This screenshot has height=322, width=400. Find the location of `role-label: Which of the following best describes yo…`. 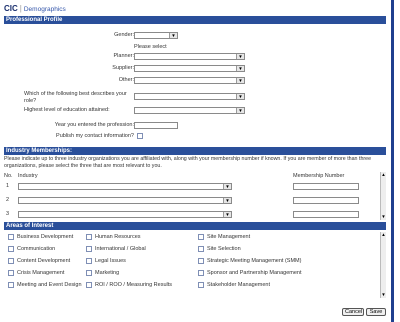

role-label: Which of the following best describes yo… is located at coordinates (75, 97).